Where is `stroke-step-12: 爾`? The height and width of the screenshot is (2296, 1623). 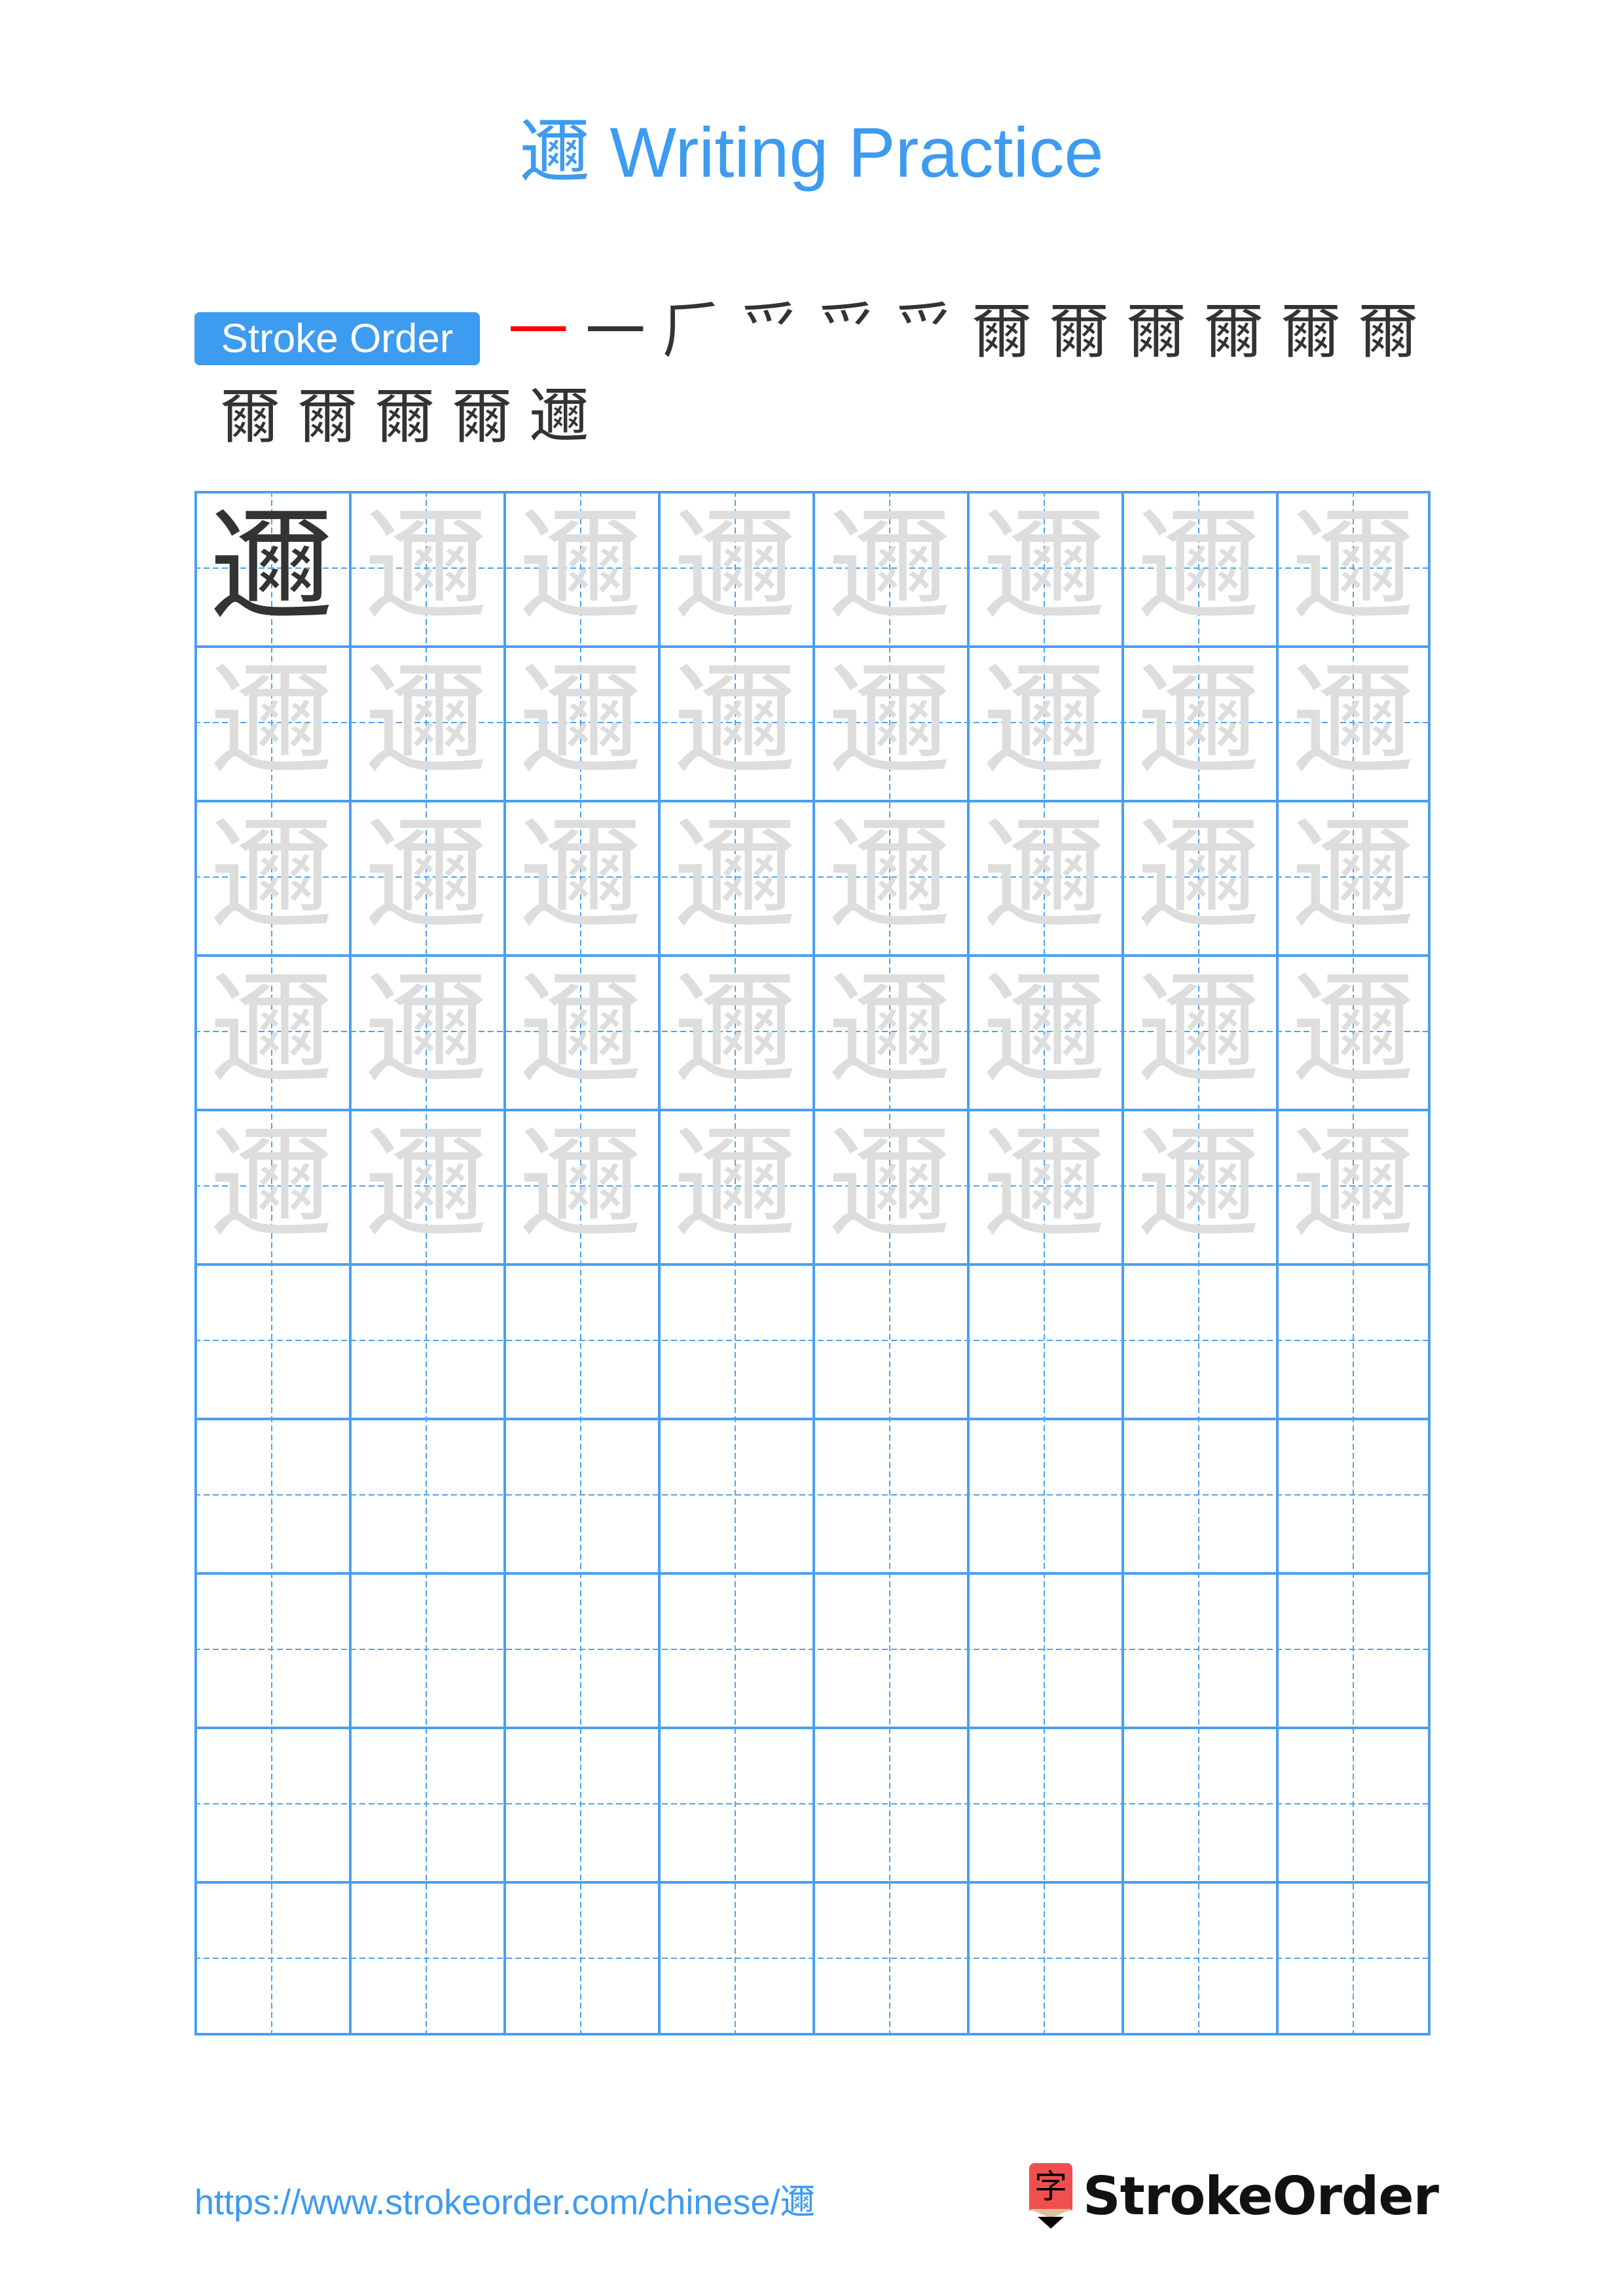
stroke-step-12: 爾 is located at coordinates (1388, 332).